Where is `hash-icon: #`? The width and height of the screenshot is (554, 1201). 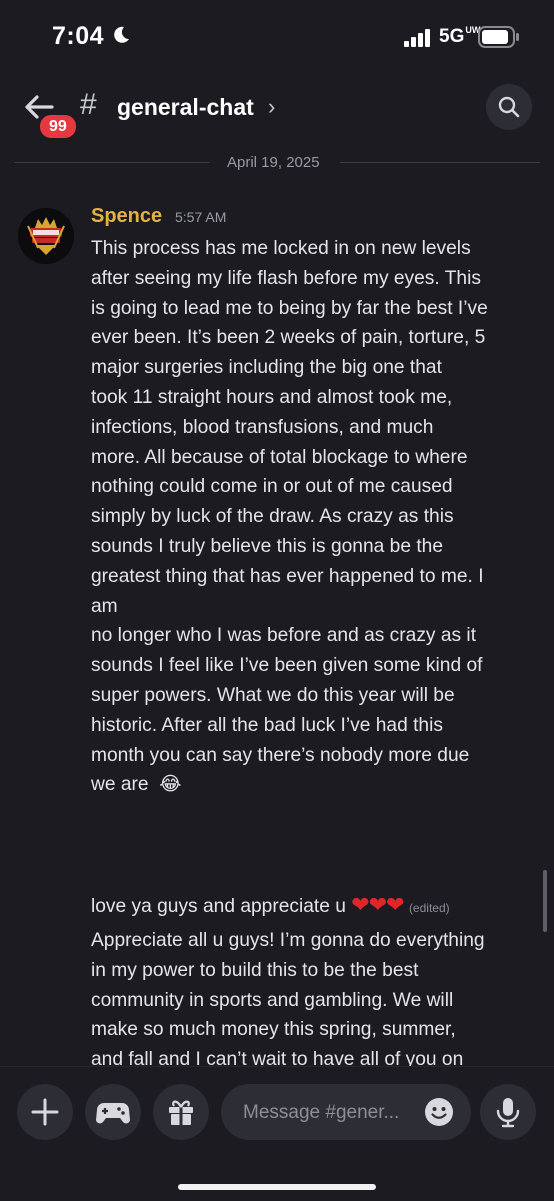 hash-icon: # is located at coordinates (88, 104).